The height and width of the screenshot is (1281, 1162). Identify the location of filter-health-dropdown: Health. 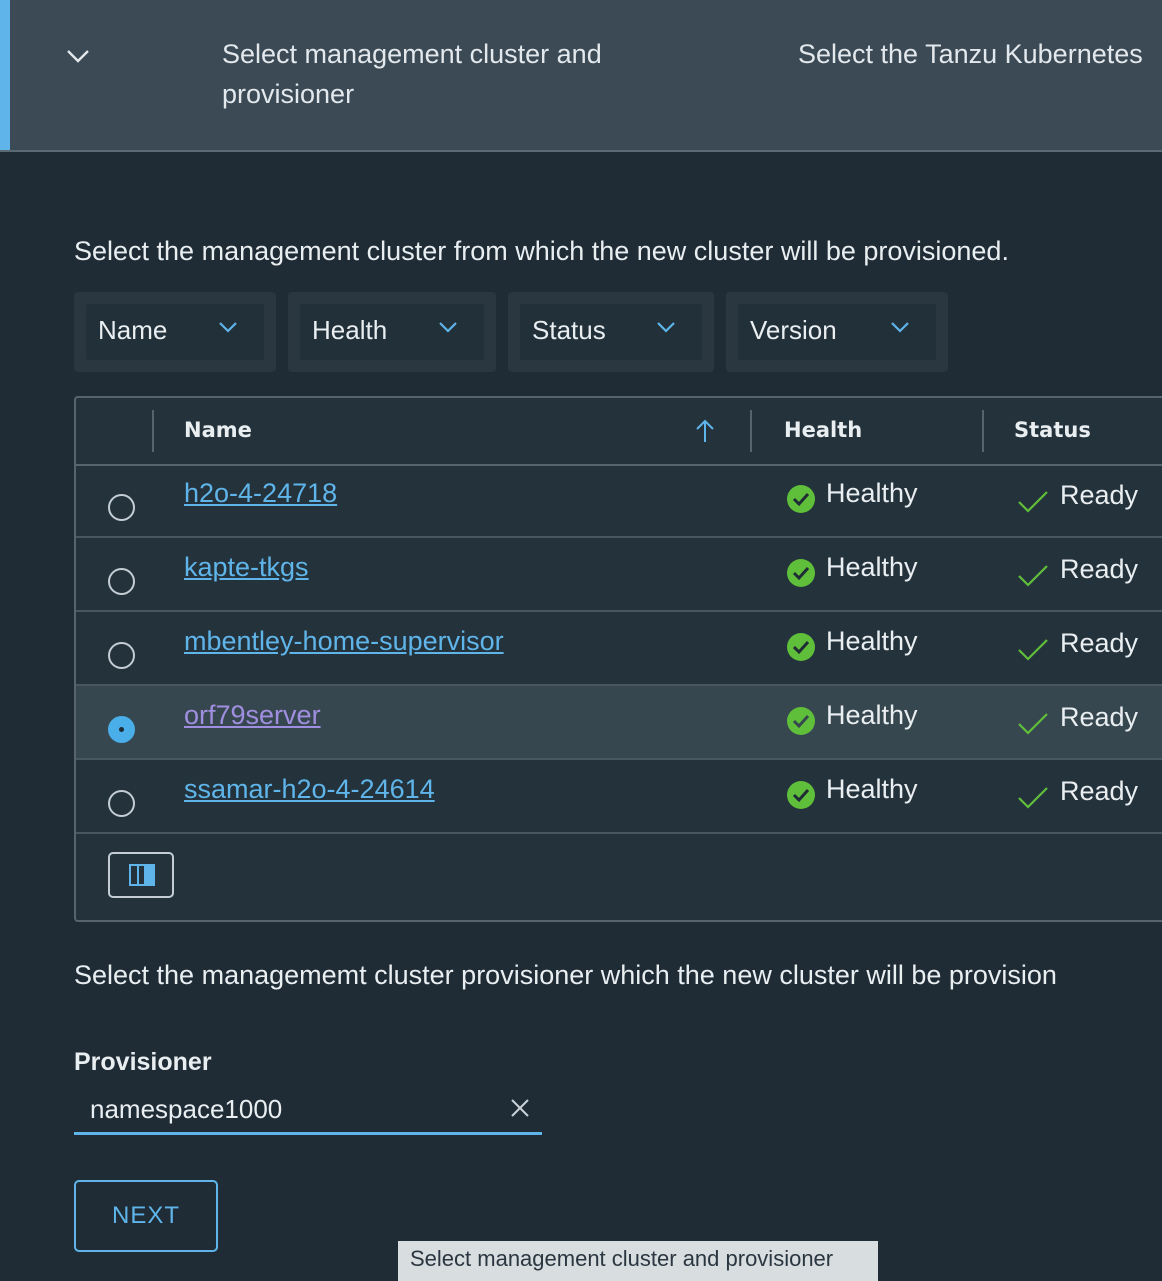
(392, 332).